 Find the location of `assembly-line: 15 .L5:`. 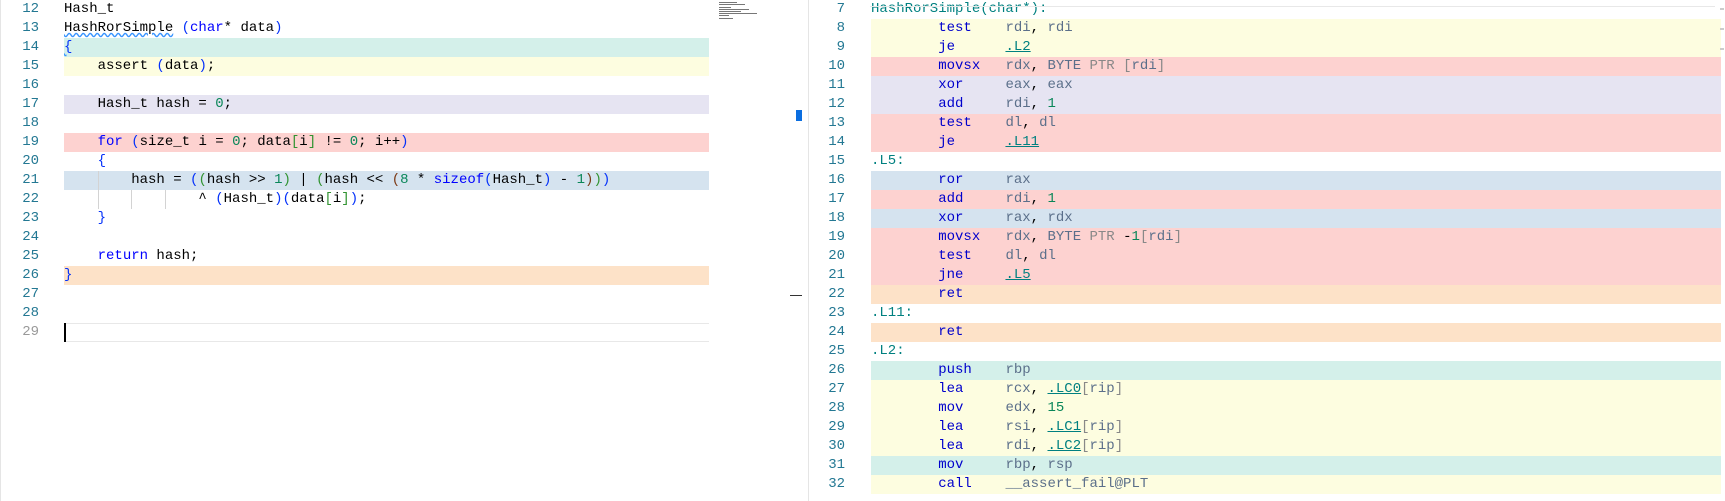

assembly-line: 15 .L5: is located at coordinates (1267, 161).